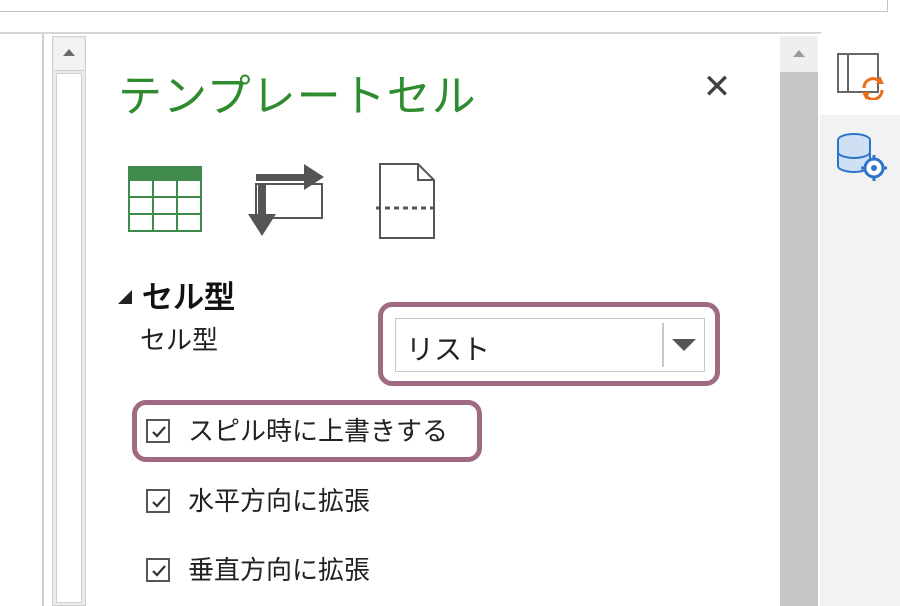 This screenshot has width=900, height=606. I want to click on left-scrollbar, so click(69, 321).